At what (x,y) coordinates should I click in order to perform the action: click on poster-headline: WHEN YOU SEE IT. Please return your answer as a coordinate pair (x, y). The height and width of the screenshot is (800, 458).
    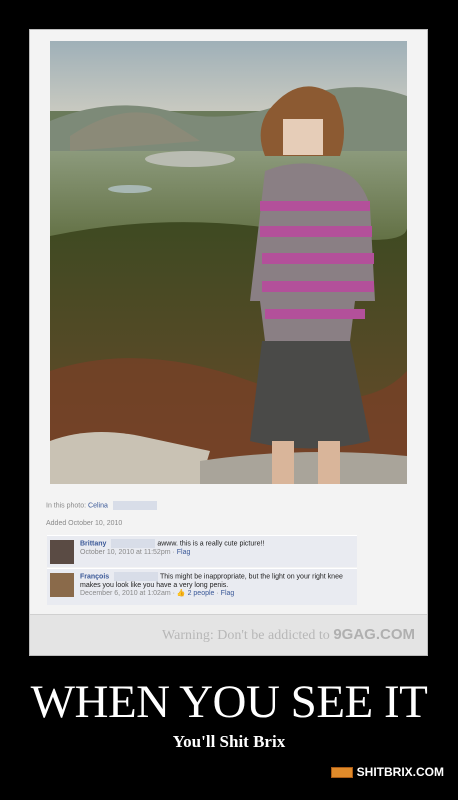
    Looking at the image, I should click on (229, 702).